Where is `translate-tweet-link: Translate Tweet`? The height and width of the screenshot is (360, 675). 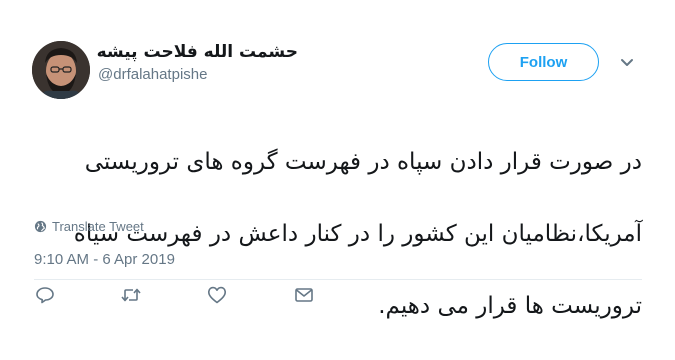 translate-tweet-link: Translate Tweet is located at coordinates (89, 226).